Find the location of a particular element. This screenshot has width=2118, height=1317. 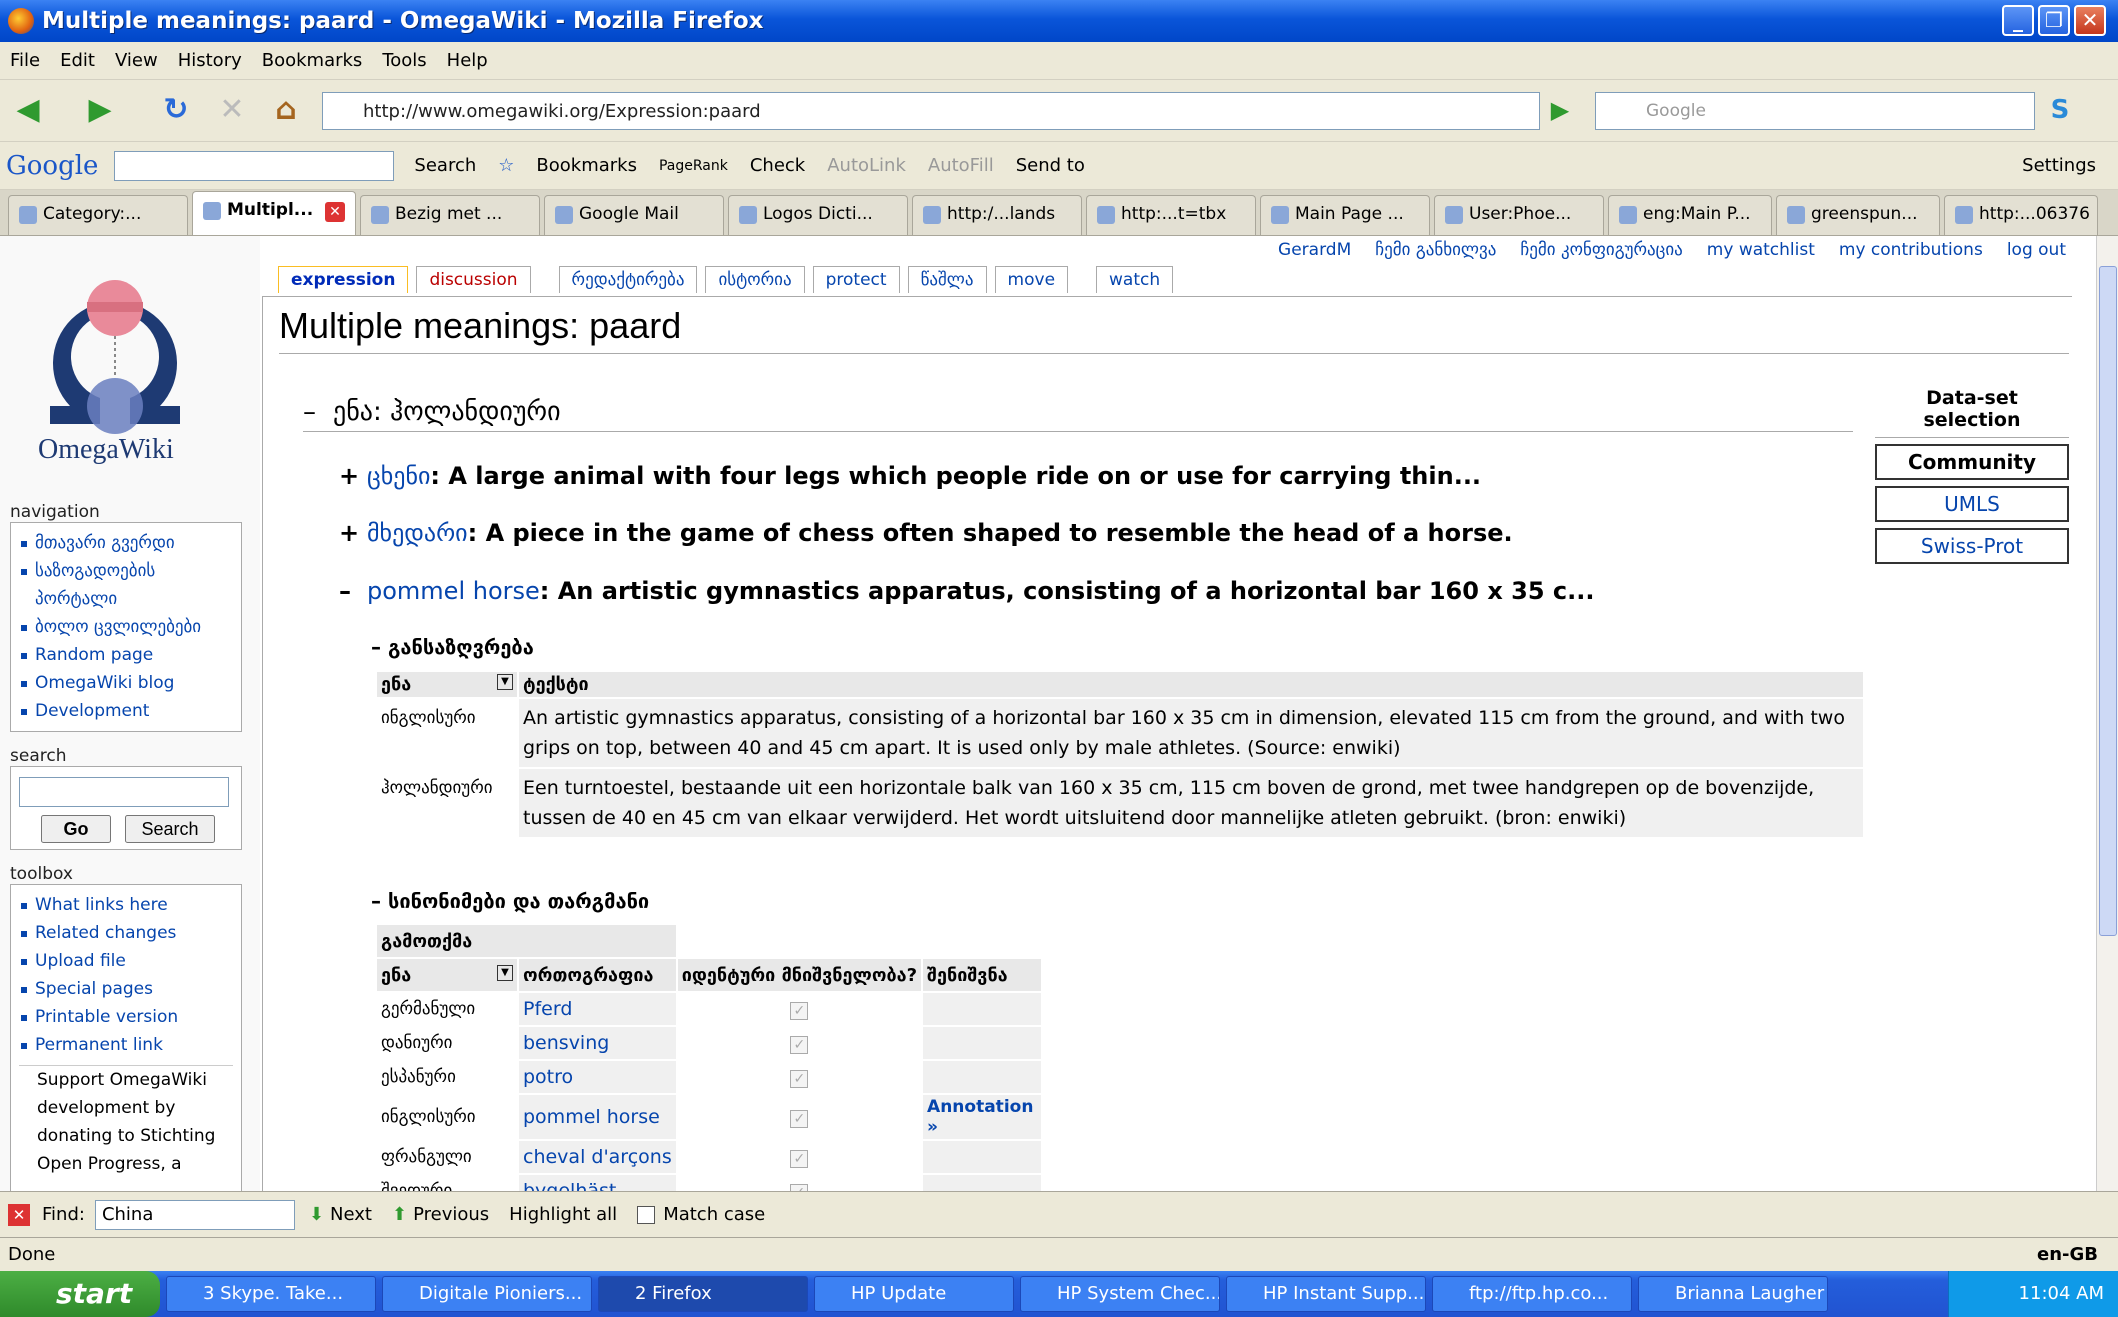

tab-protect: protect is located at coordinates (856, 279).